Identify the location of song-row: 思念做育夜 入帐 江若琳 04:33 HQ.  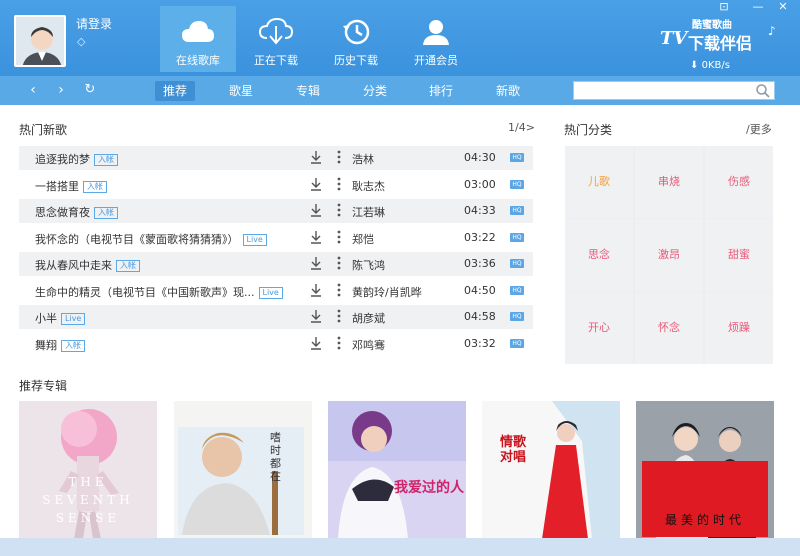
(276, 211).